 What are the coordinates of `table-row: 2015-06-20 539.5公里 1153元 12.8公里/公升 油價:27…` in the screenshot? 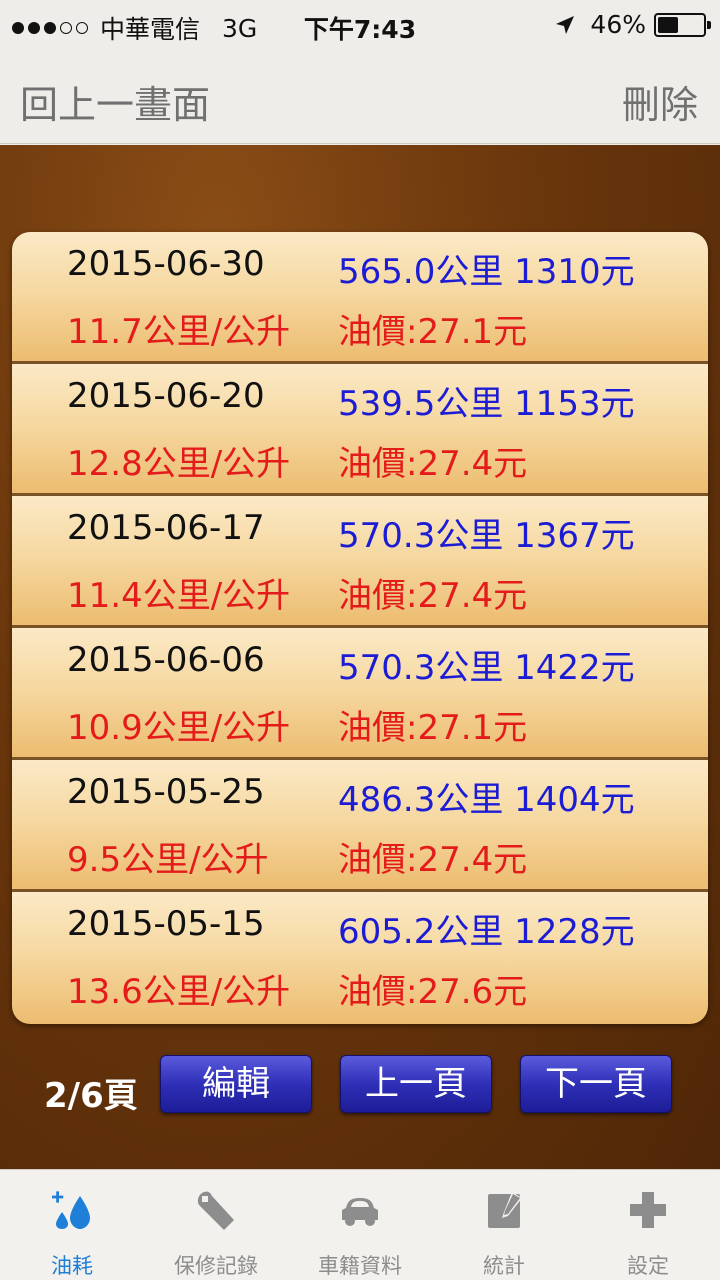 It's located at (360, 430).